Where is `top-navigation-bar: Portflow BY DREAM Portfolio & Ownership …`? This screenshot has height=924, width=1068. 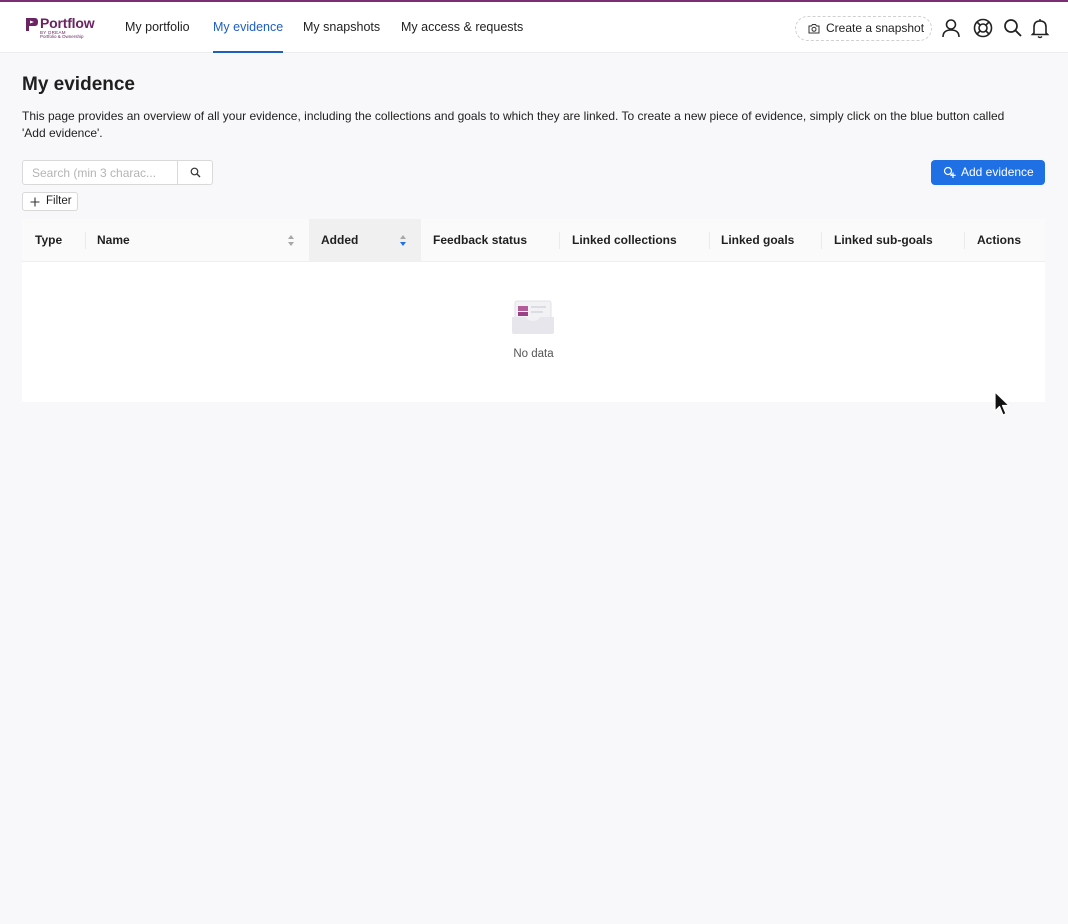
top-navigation-bar: Portflow BY DREAM Portfolio & Ownership … is located at coordinates (534, 26).